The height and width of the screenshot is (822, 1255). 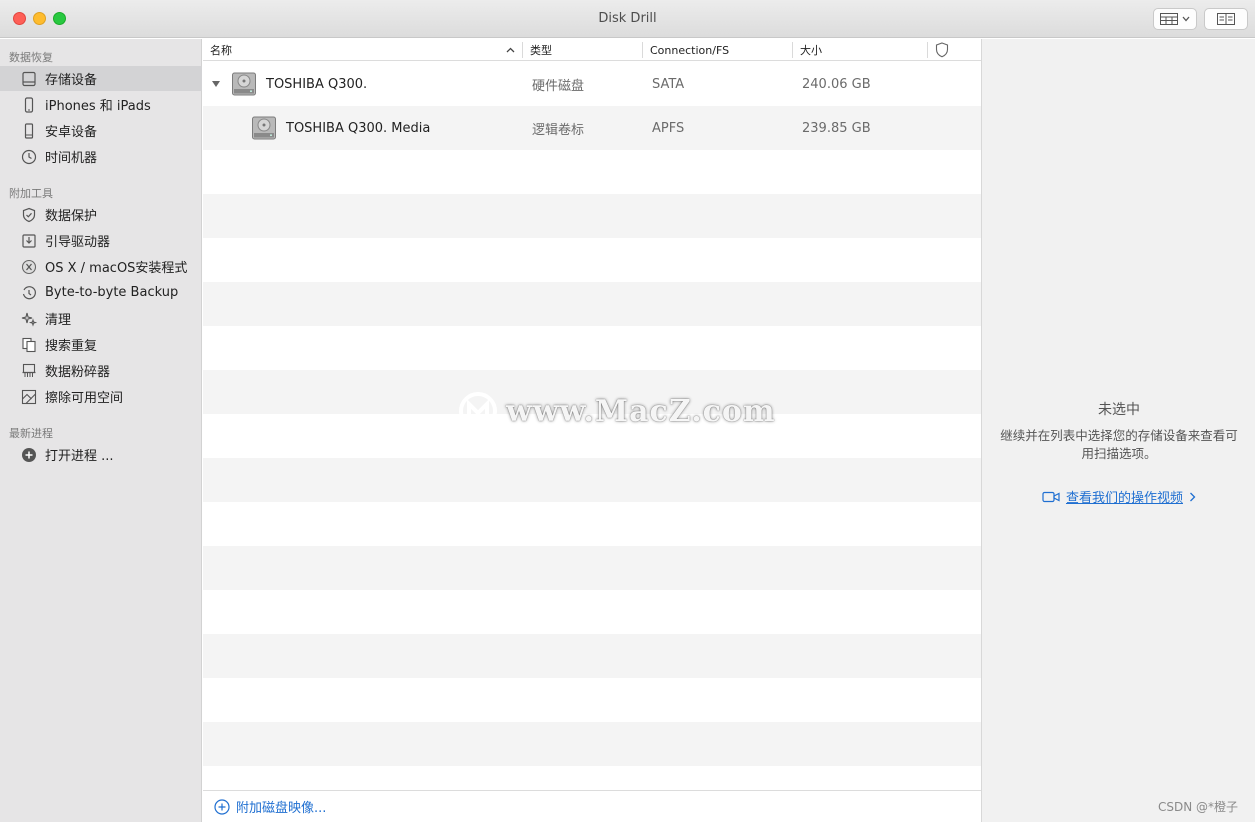 What do you see at coordinates (244, 84) in the screenshot?
I see `hard-disk-icon` at bounding box center [244, 84].